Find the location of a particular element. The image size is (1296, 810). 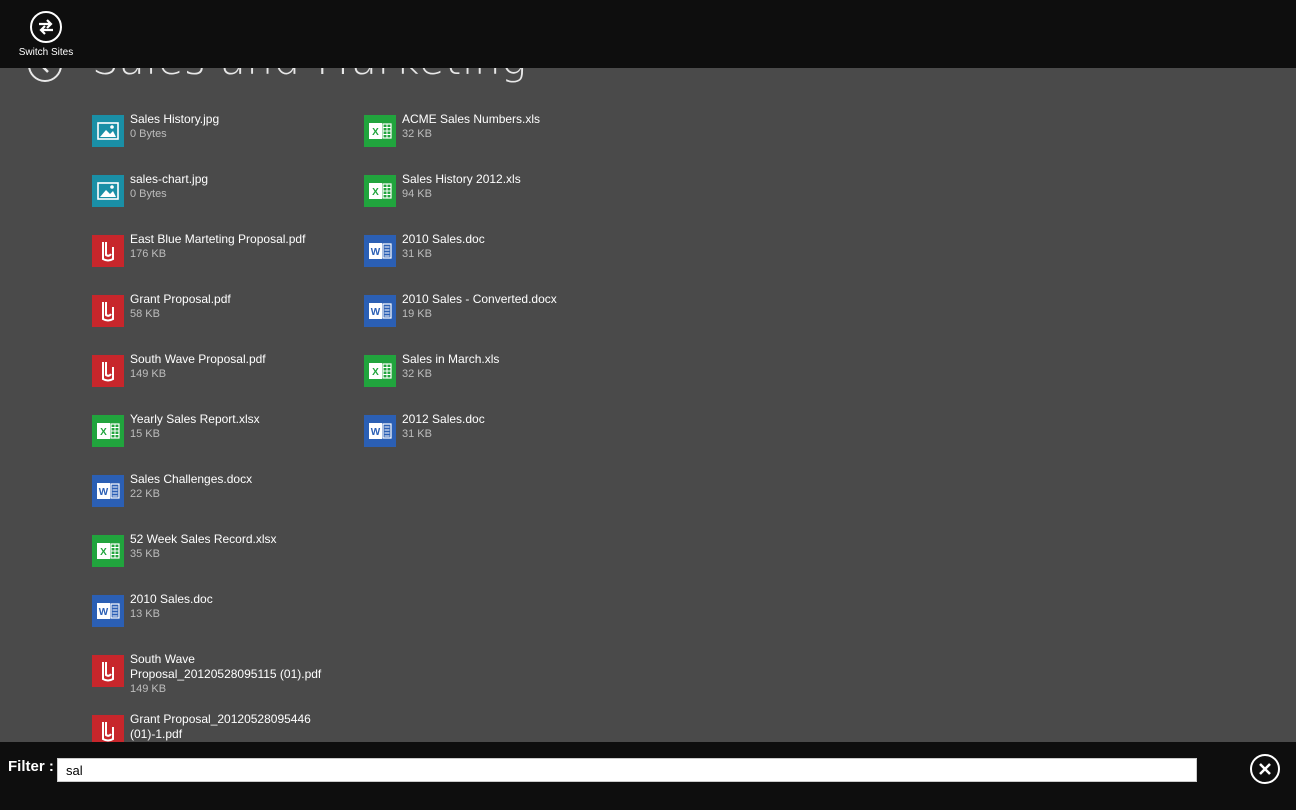

file-size: 13 KB is located at coordinates (145, 614).